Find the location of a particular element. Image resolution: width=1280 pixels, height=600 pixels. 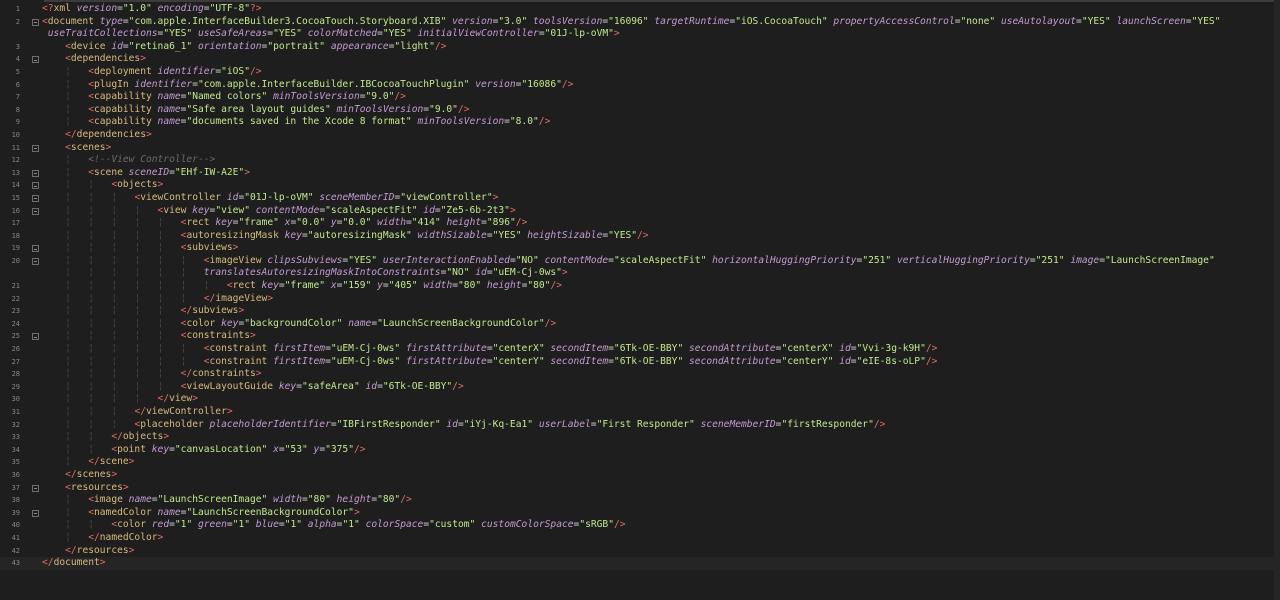

code-text: ¦ ¦ ¦ ¦ </view> is located at coordinates (131, 399).